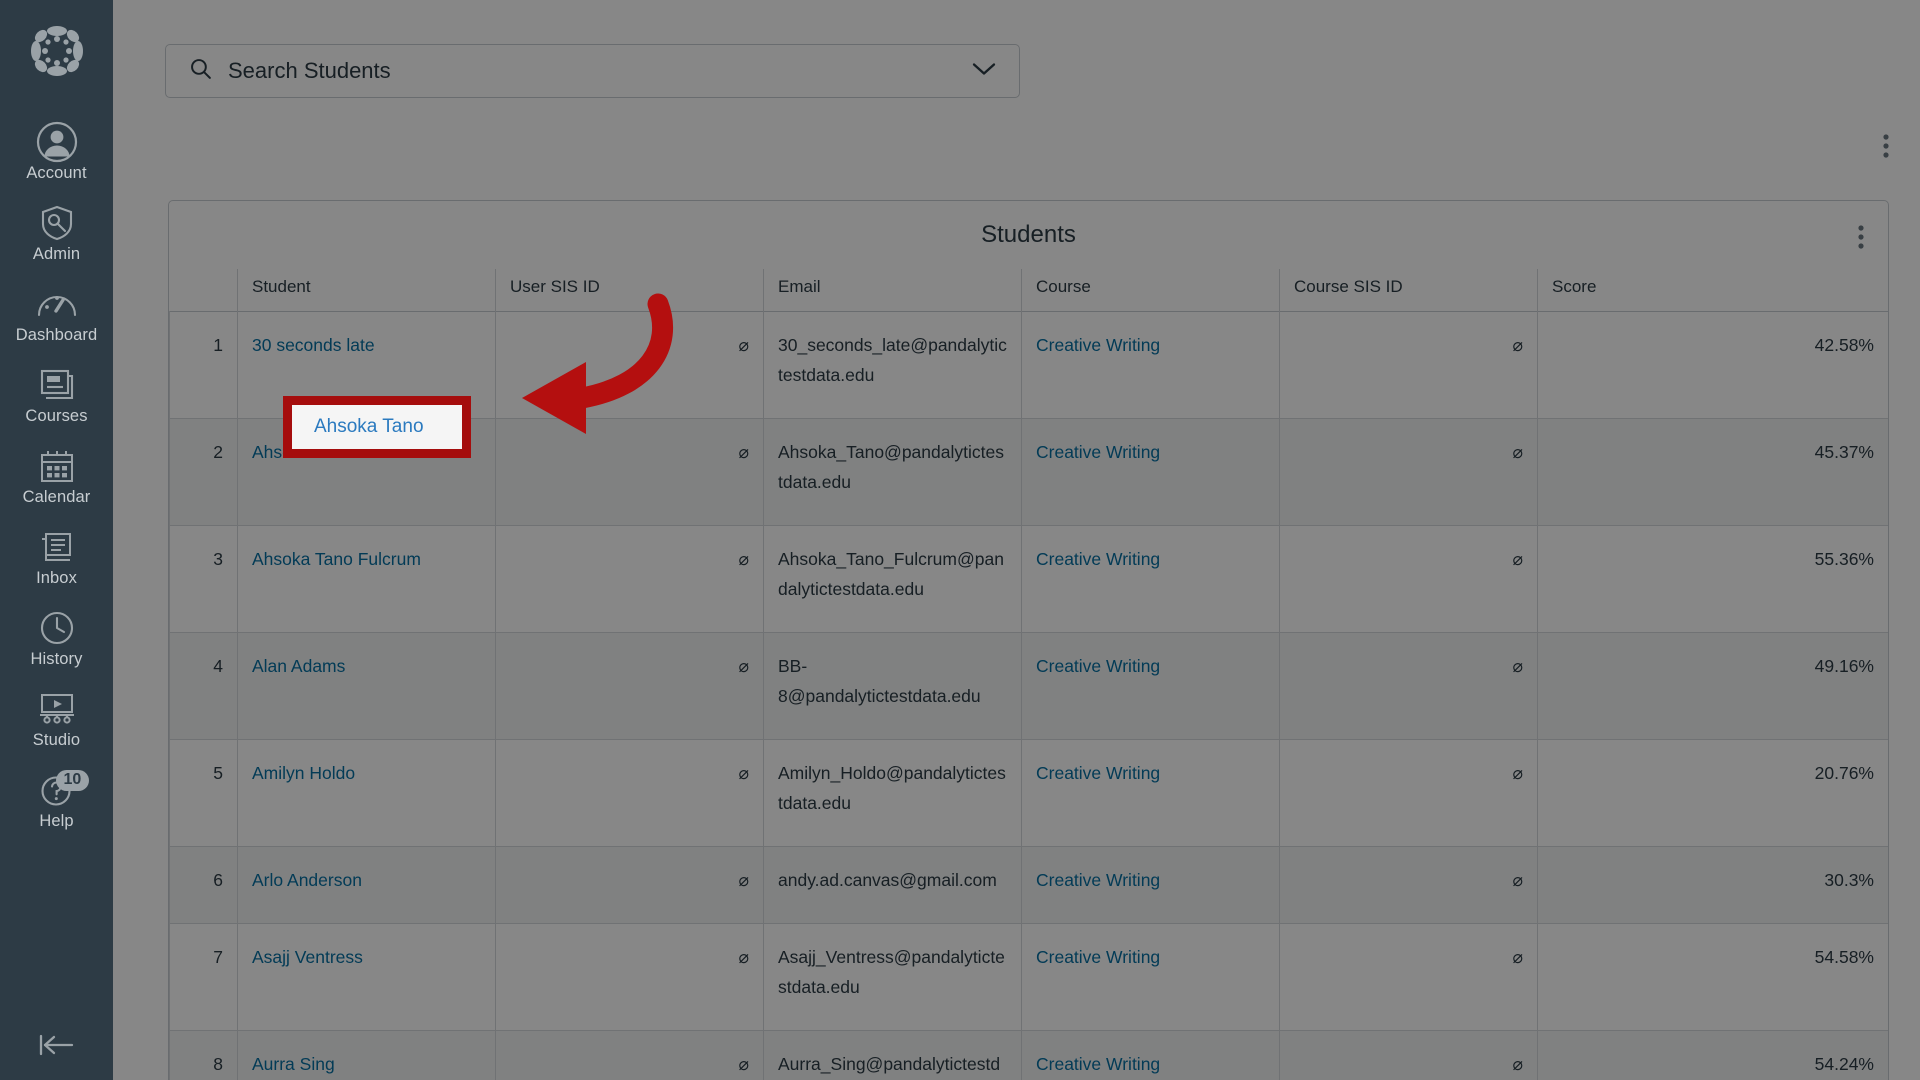  Describe the element at coordinates (366, 793) in the screenshot. I see `student-name-cell: Amilyn Holdo` at that location.